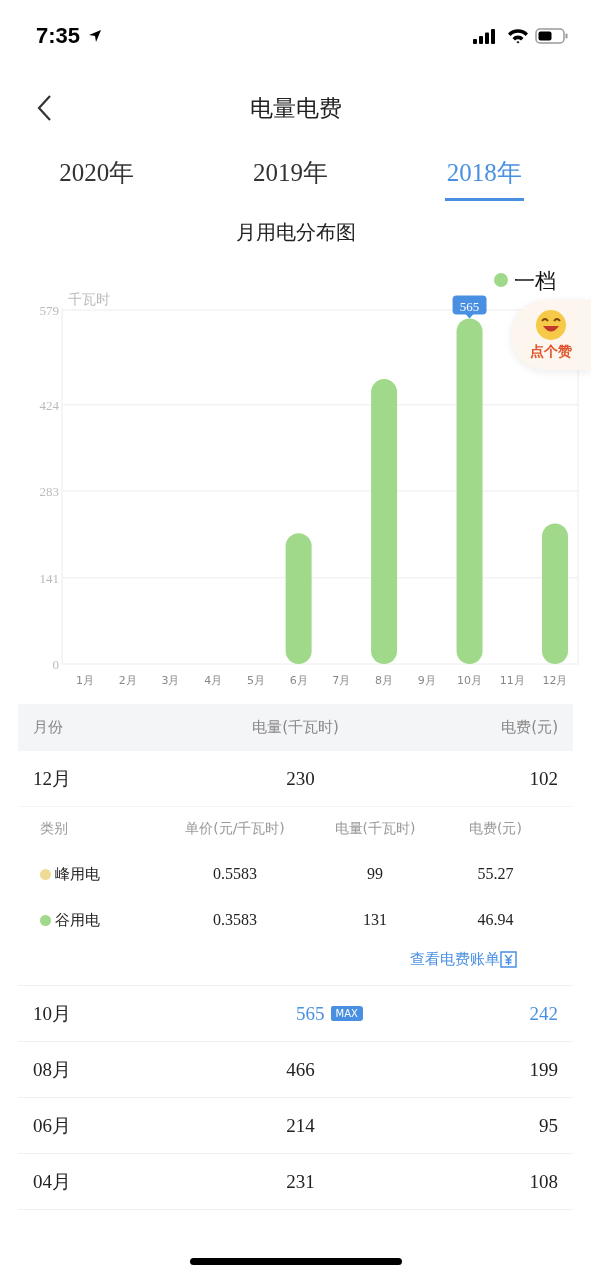 This screenshot has height=1280, width=591. I want to click on smiley-icon, so click(551, 325).